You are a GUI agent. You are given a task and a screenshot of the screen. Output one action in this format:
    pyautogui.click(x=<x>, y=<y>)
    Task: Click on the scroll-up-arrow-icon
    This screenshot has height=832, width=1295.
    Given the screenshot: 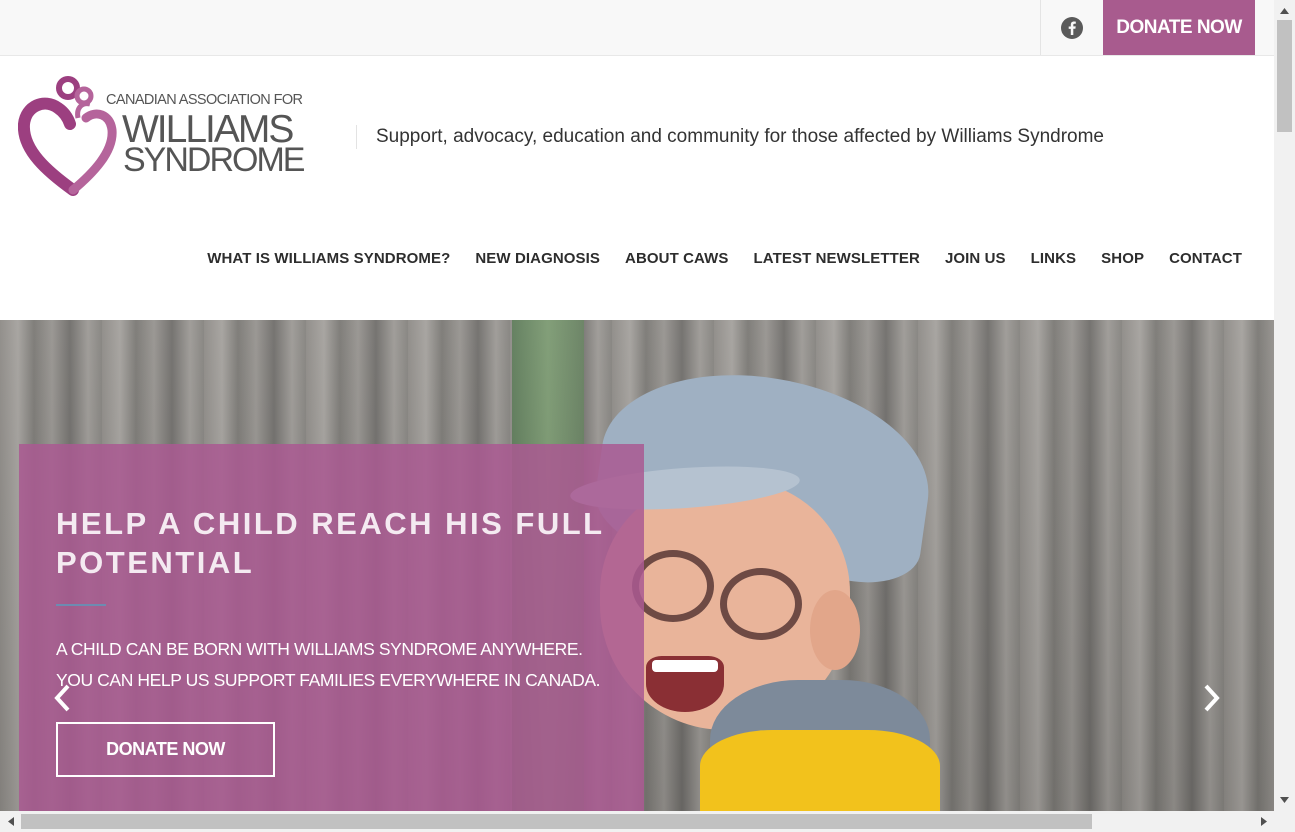 What is the action you would take?
    pyautogui.click(x=1284, y=11)
    